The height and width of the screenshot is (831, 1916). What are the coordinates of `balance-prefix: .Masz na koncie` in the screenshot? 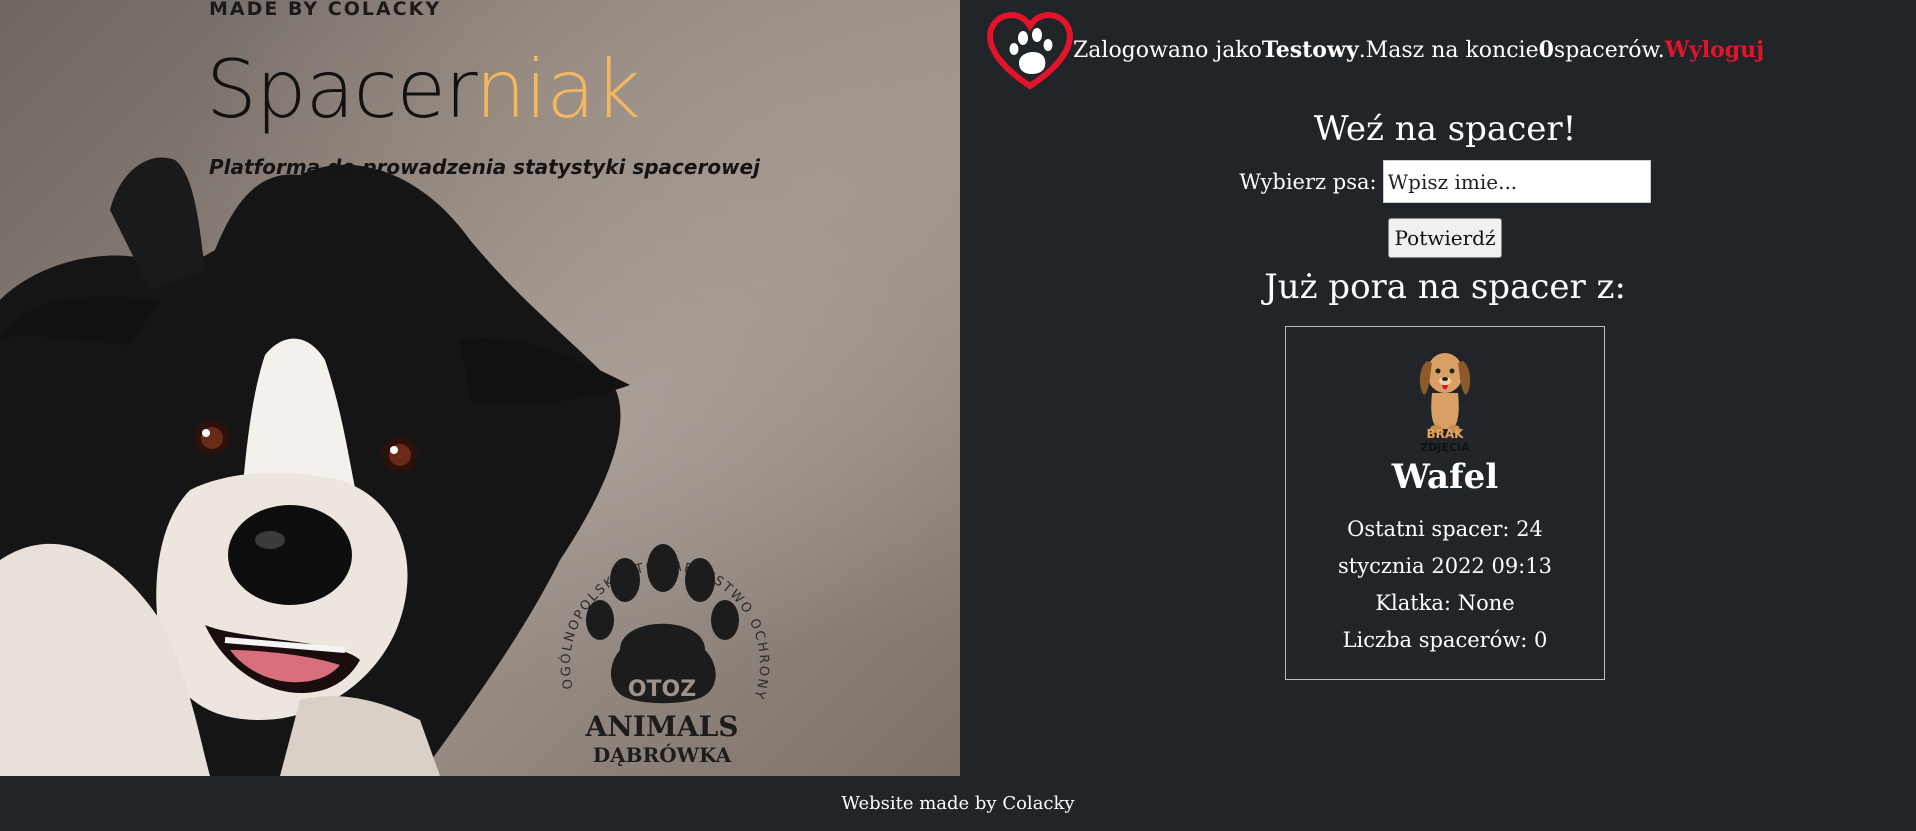 It's located at (1448, 50).